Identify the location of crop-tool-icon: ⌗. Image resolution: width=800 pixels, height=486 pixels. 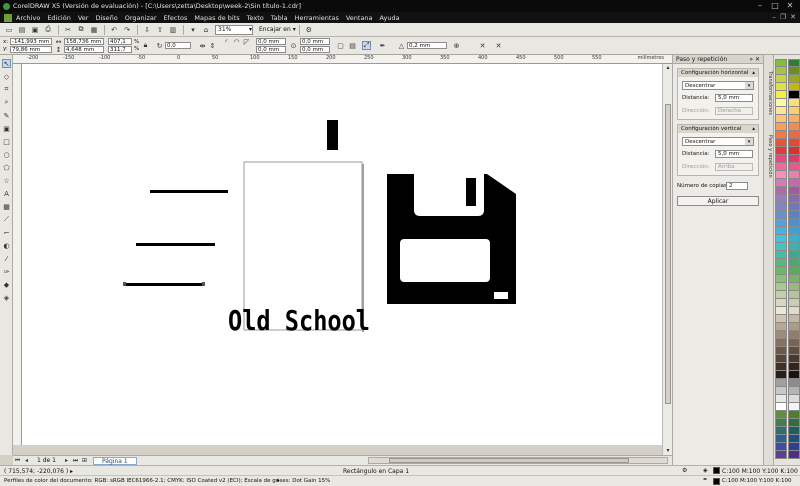
(6, 89).